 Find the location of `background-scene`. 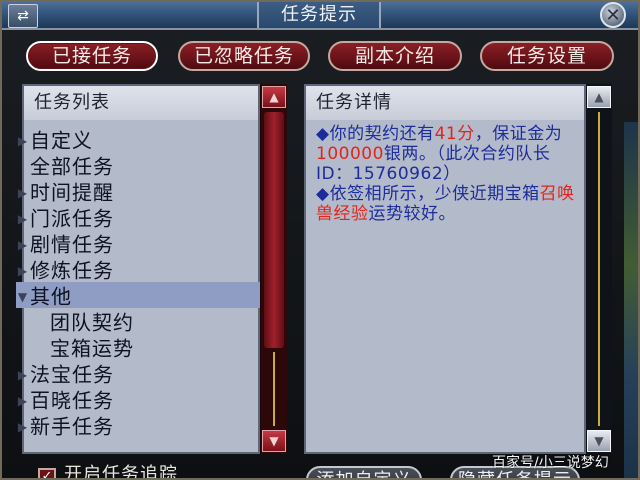

background-scene is located at coordinates (631, 300).